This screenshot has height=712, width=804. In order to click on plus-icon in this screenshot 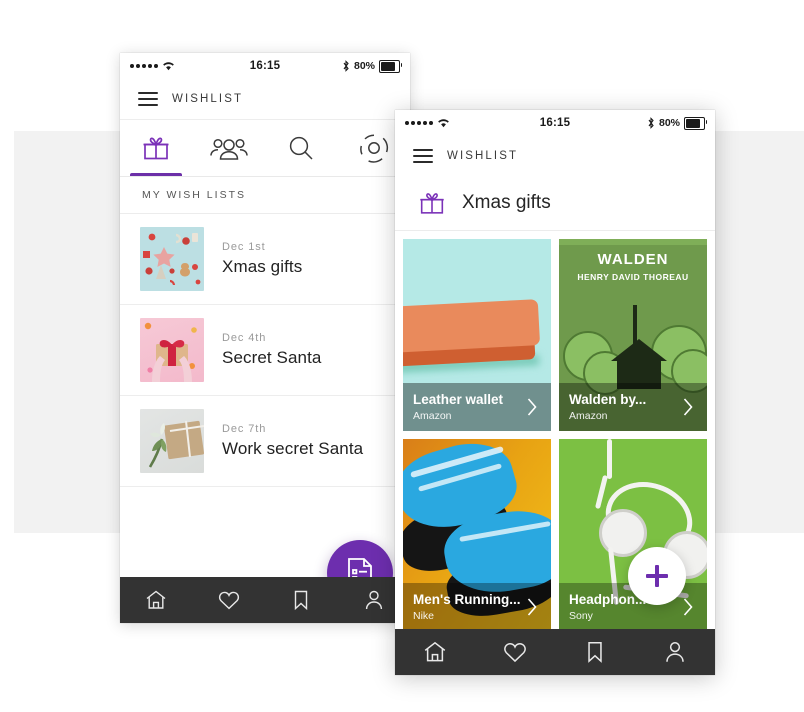, I will do `click(657, 576)`.